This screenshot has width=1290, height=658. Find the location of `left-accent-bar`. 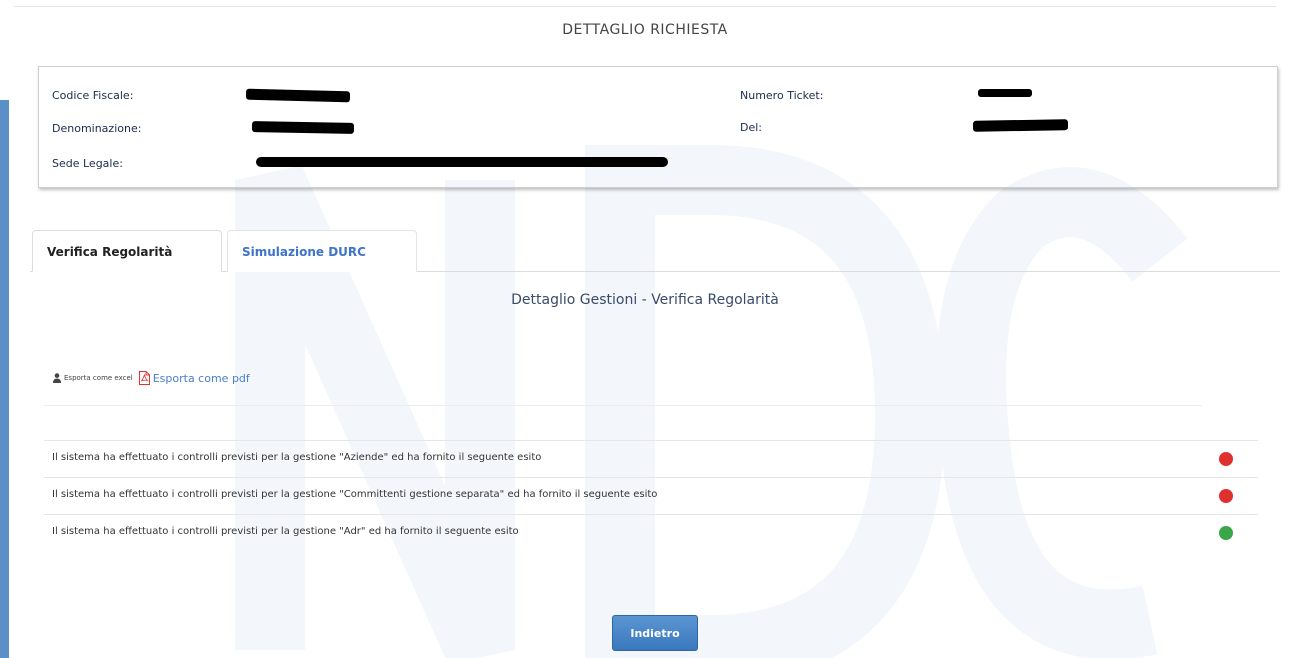

left-accent-bar is located at coordinates (4, 379).